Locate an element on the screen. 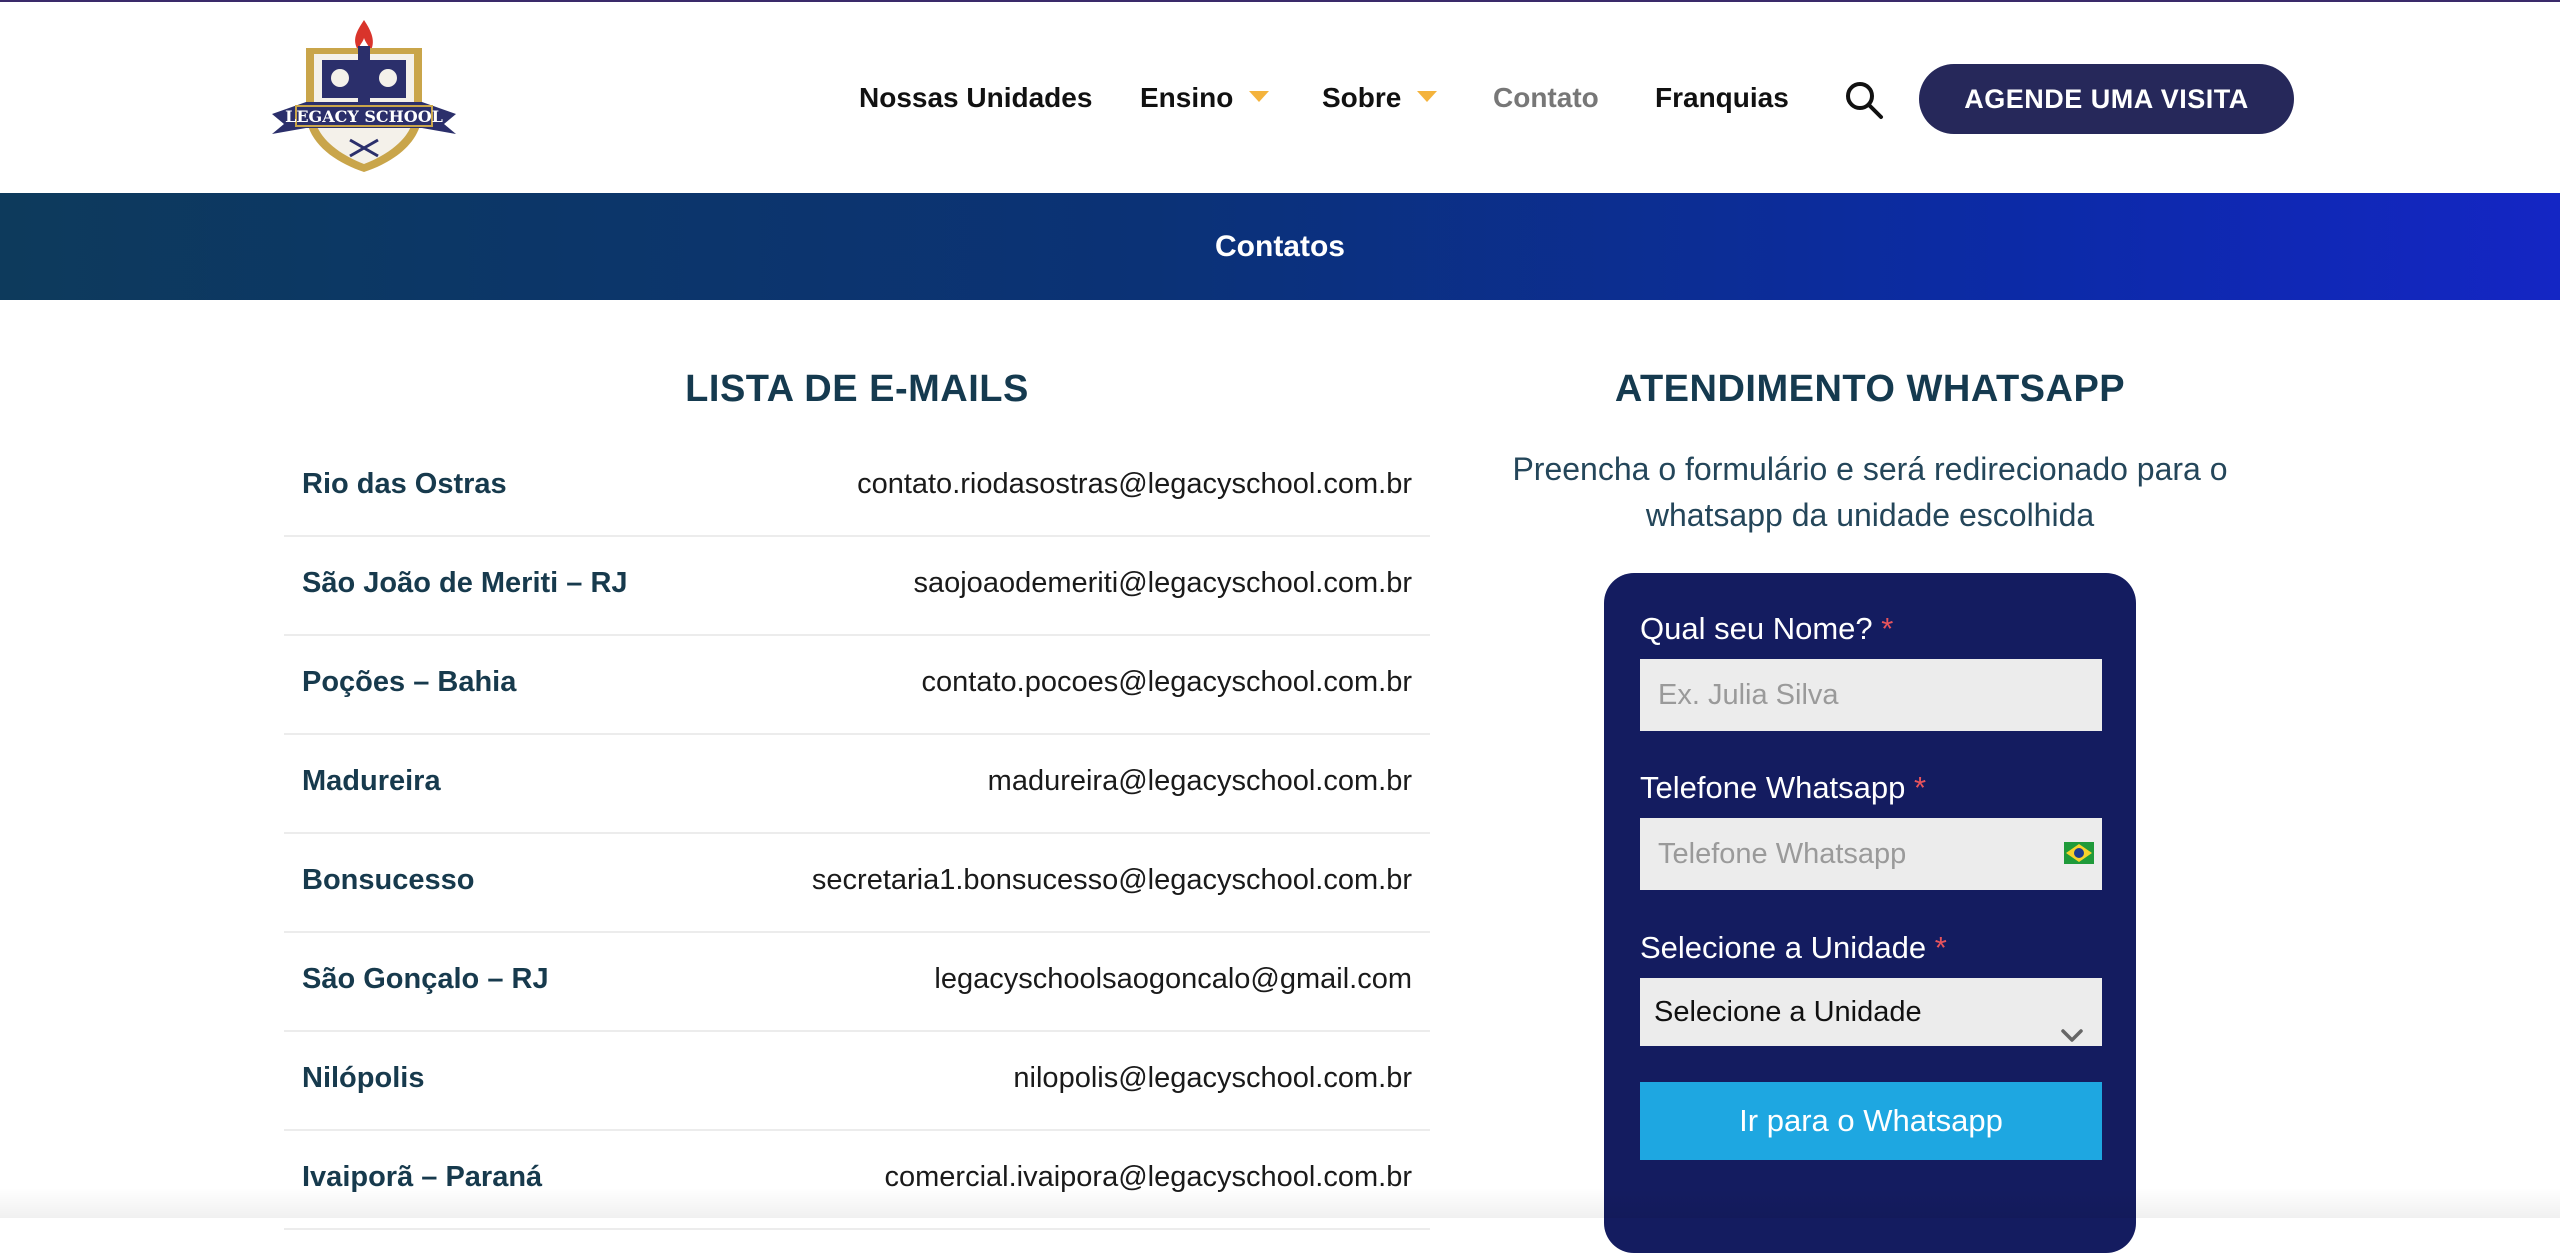 This screenshot has width=2560, height=1253. unit-name: Poções – Bahia is located at coordinates (409, 682).